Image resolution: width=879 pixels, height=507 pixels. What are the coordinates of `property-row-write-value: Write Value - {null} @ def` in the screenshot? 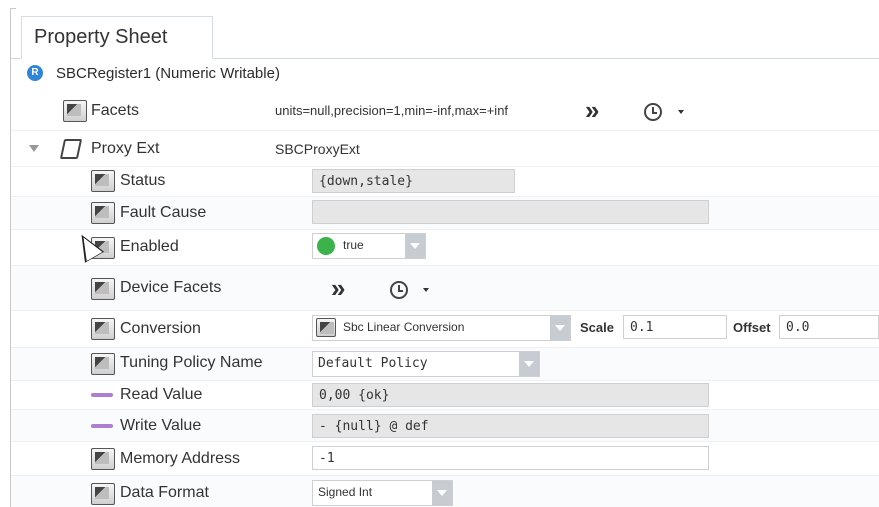 It's located at (445, 426).